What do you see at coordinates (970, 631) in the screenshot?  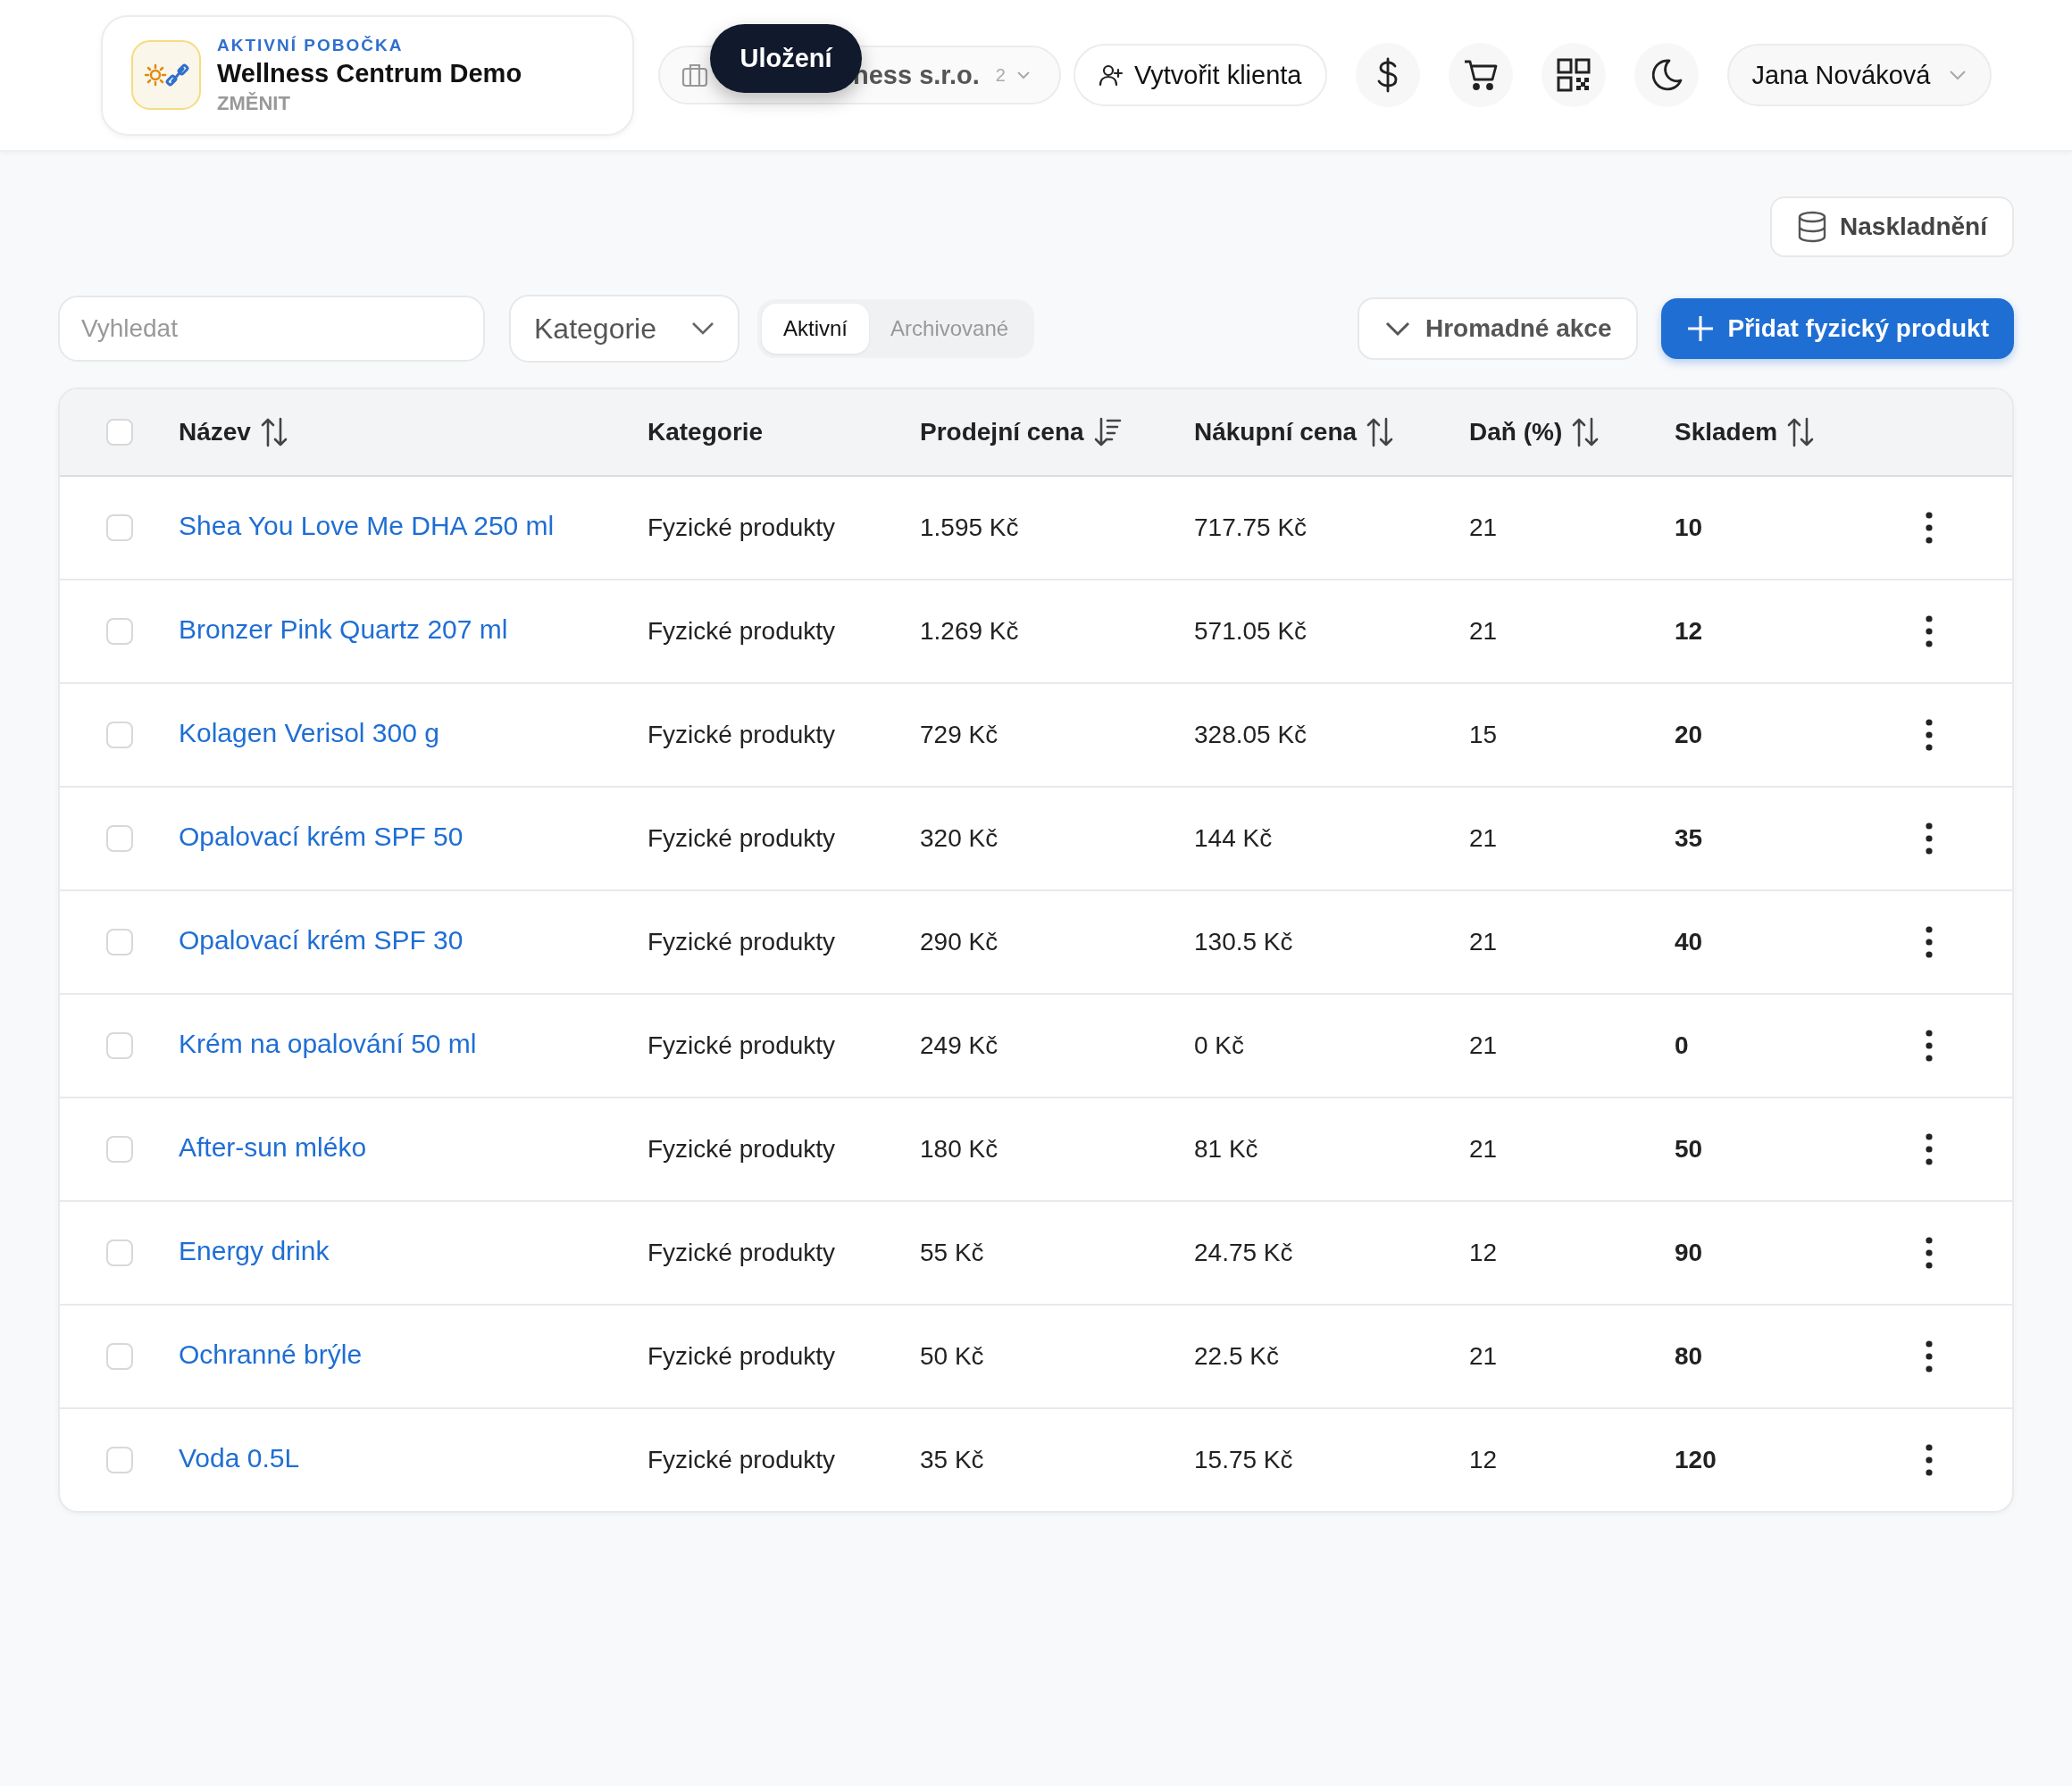 I see `table-cell: 1.269 Kč` at bounding box center [970, 631].